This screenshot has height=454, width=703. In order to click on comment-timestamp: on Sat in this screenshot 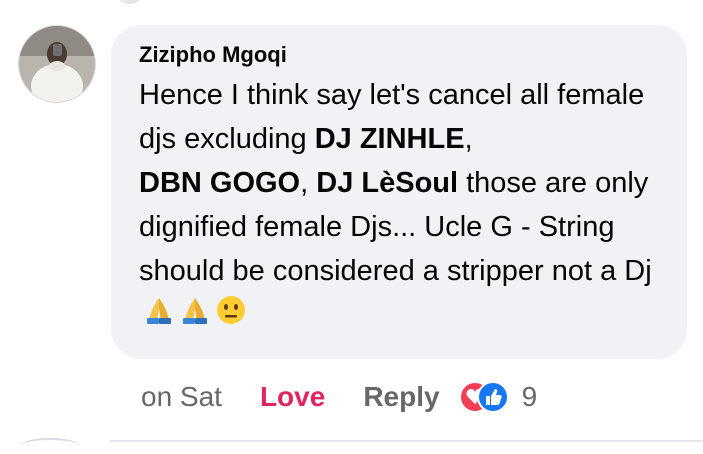, I will do `click(181, 397)`.